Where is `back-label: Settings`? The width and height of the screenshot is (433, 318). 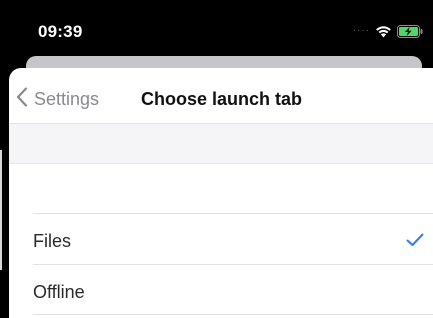 back-label: Settings is located at coordinates (67, 98).